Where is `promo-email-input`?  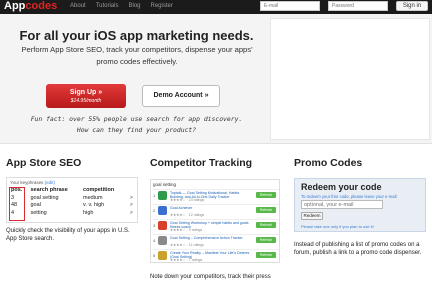 promo-email-input is located at coordinates (342, 204).